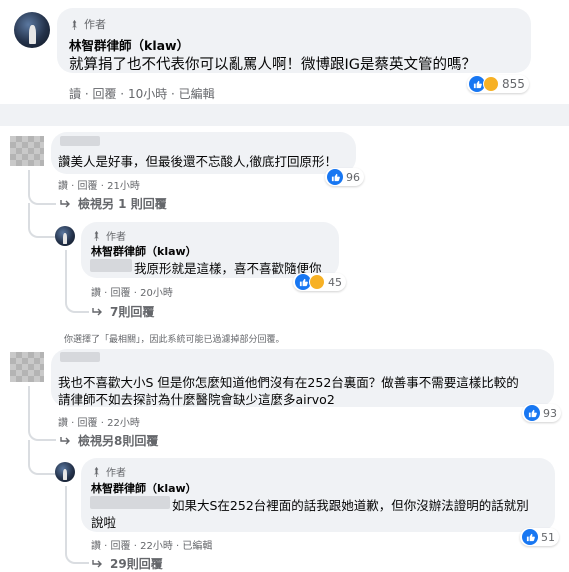  What do you see at coordinates (122, 204) in the screenshot?
I see `view-more-replies-label: 檢視另 1 則回覆` at bounding box center [122, 204].